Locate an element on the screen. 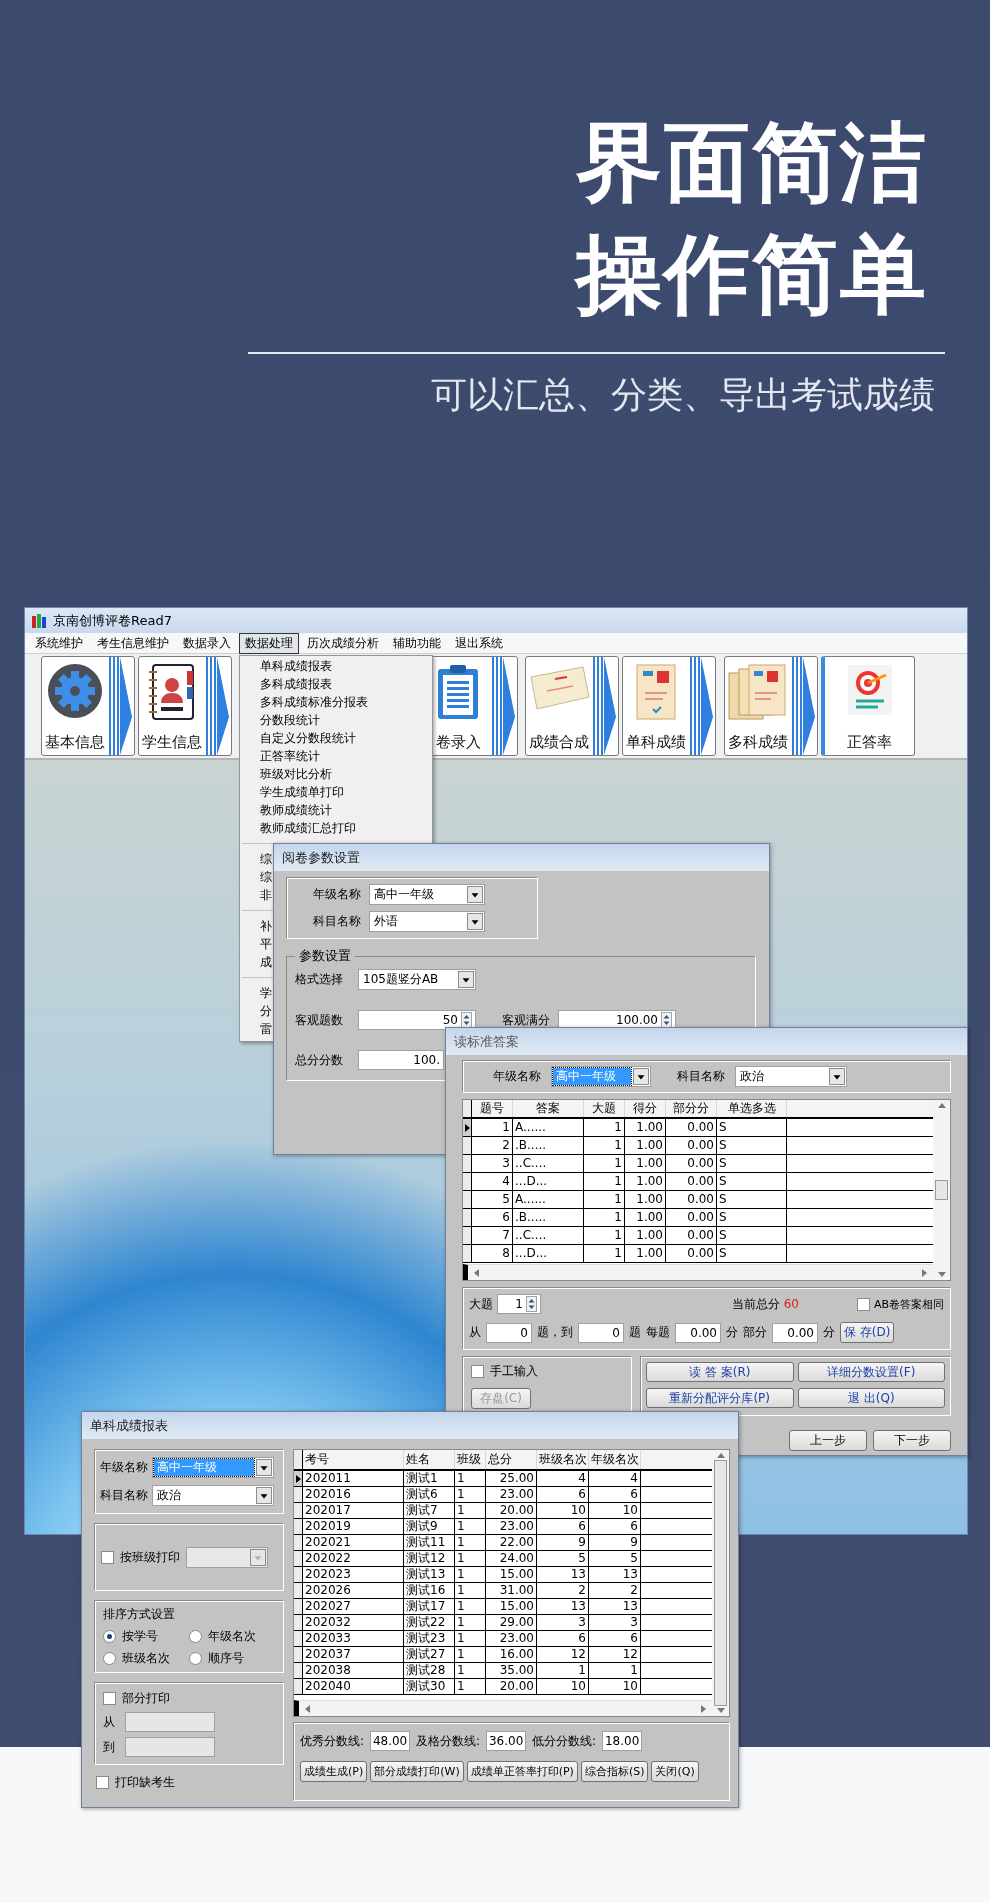 The width and height of the screenshot is (990, 1903). table-row: 7 ..C.... 1 1.00 0.00 S is located at coordinates (698, 1236).